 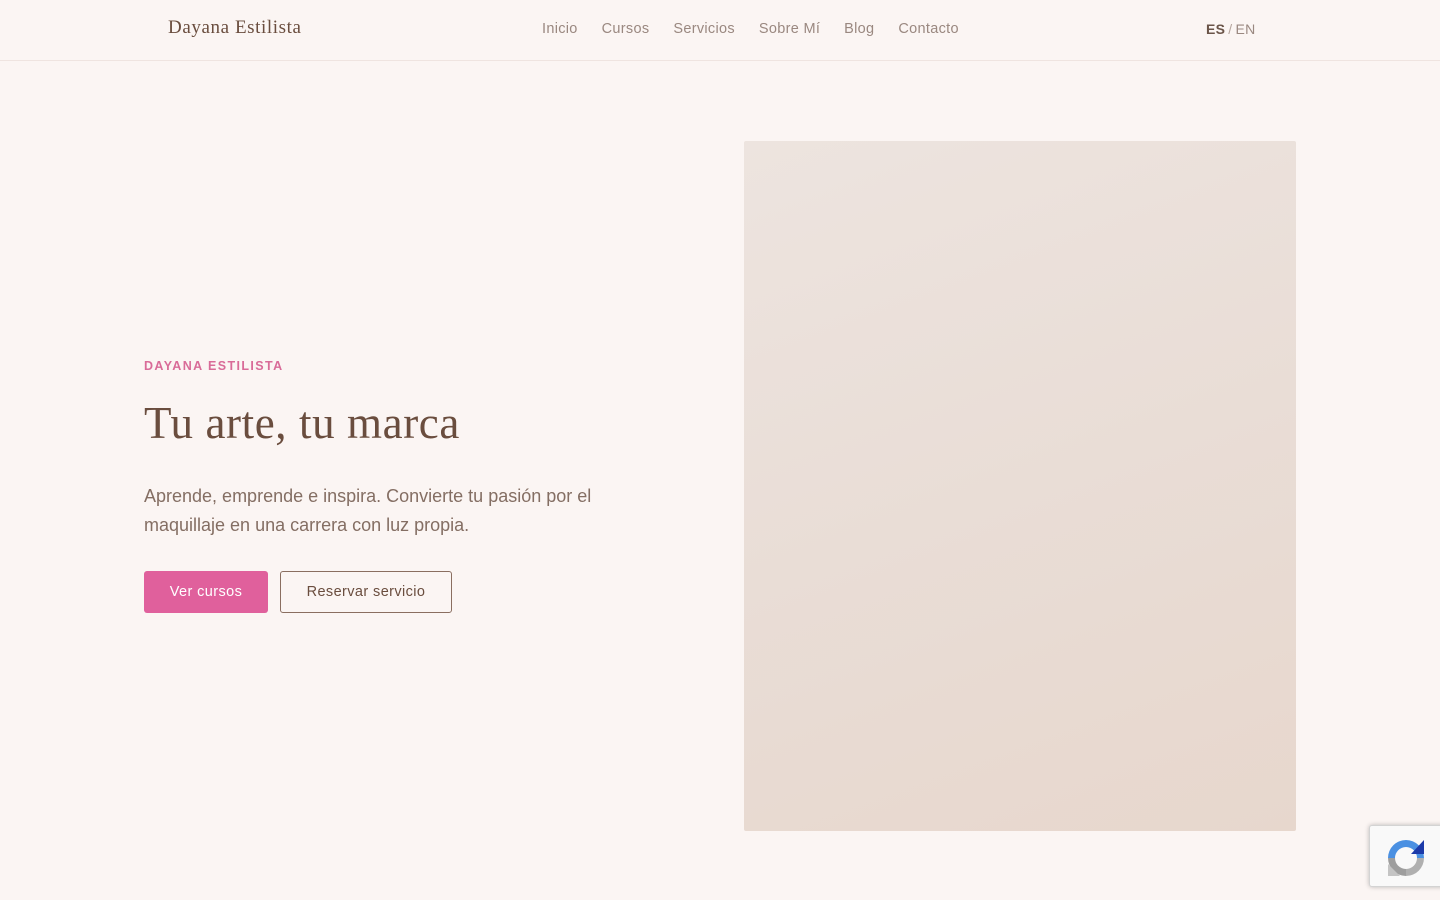 What do you see at coordinates (214, 366) in the screenshot?
I see `hero-eyebrow: DAYANA ESTILISTA` at bounding box center [214, 366].